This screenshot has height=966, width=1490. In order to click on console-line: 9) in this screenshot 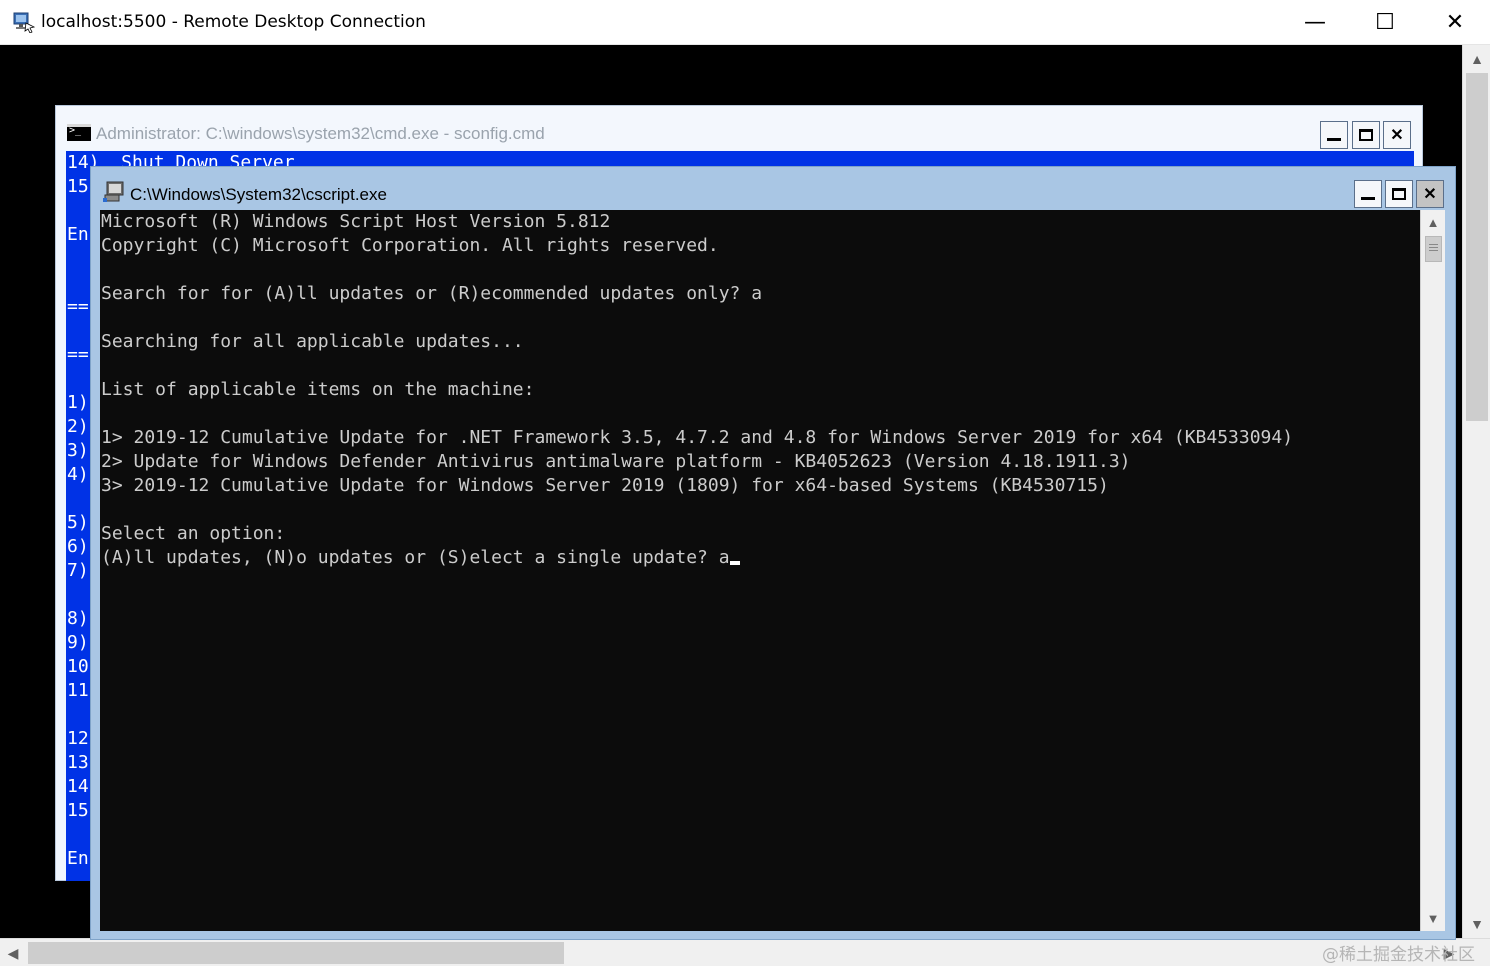, I will do `click(78, 642)`.